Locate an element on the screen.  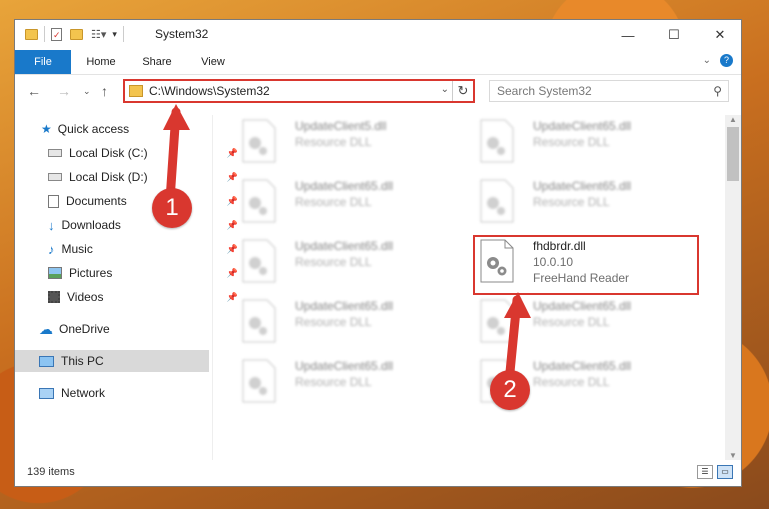
step-2-badge: 2 is located at coordinates (510, 390).